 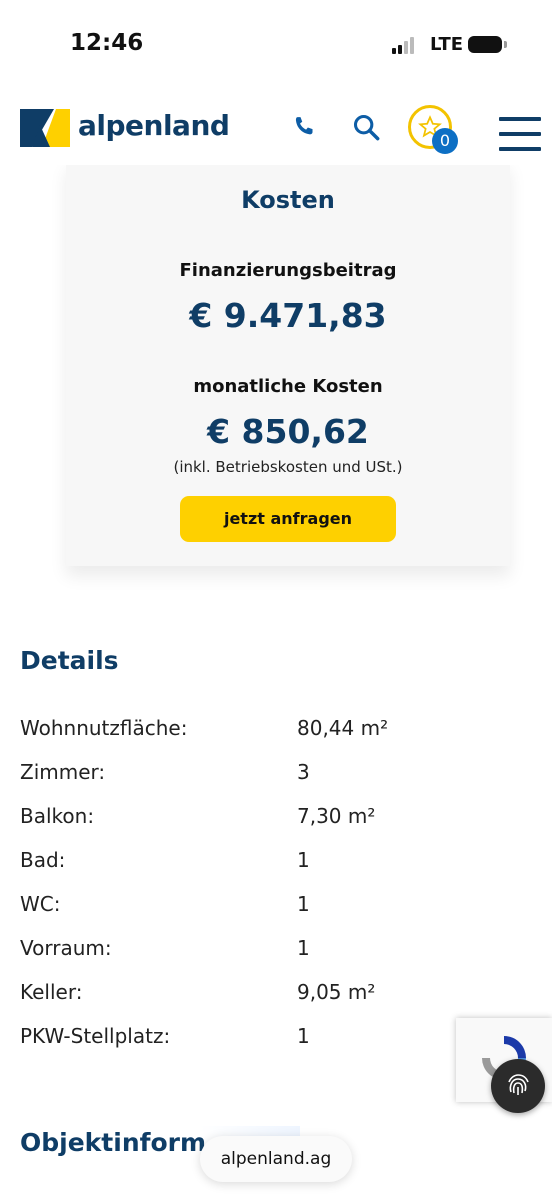 What do you see at coordinates (104, 728) in the screenshot?
I see `details-label: Wohnnutzfläche:` at bounding box center [104, 728].